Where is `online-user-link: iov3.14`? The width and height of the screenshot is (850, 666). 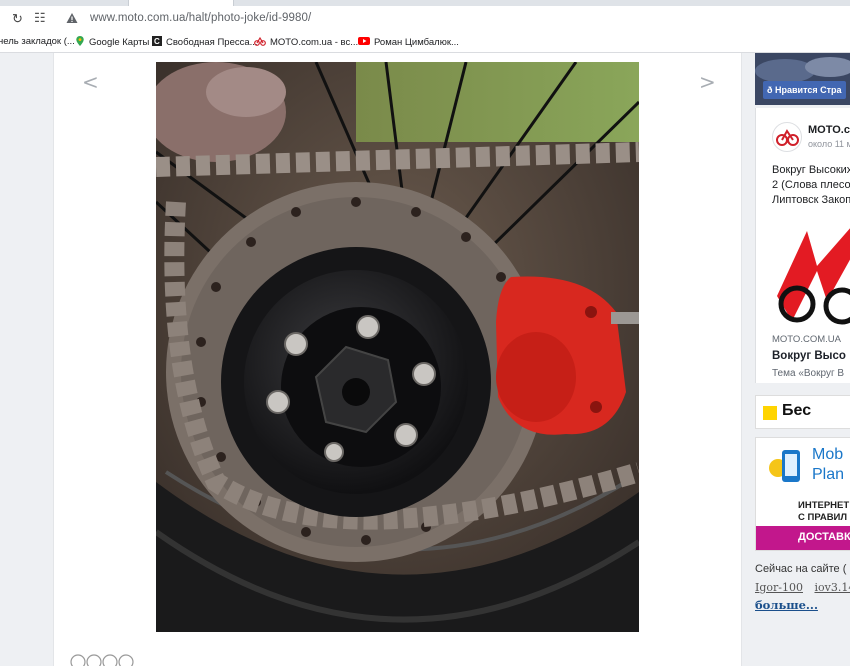 online-user-link: iov3.14 is located at coordinates (832, 587).